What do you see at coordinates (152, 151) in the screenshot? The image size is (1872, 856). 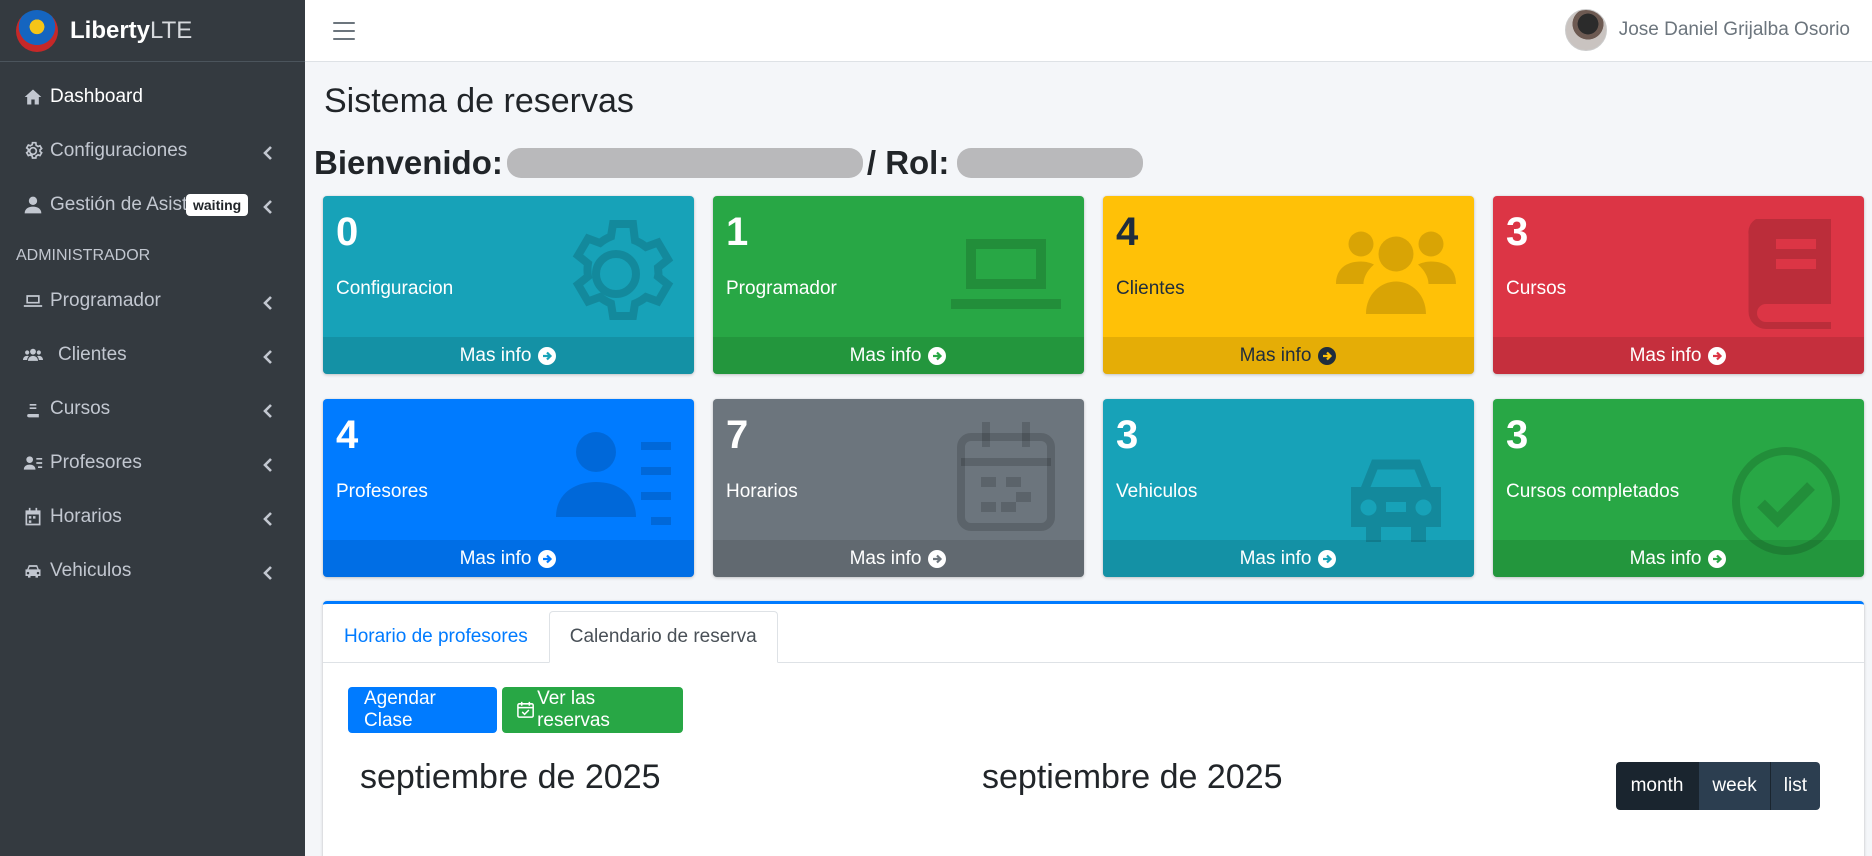 I see `sidebar-item-configuraciones: Configuraciones` at bounding box center [152, 151].